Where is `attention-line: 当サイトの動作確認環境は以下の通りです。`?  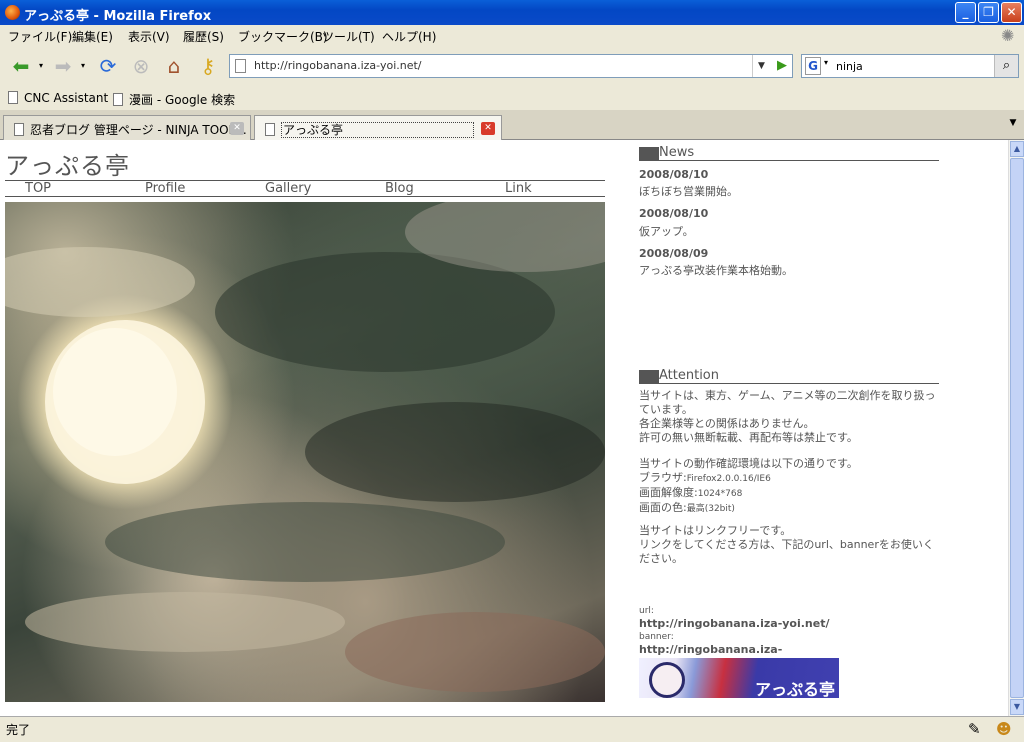
attention-line: 当サイトの動作確認環境は以下の通りです。 is located at coordinates (748, 463).